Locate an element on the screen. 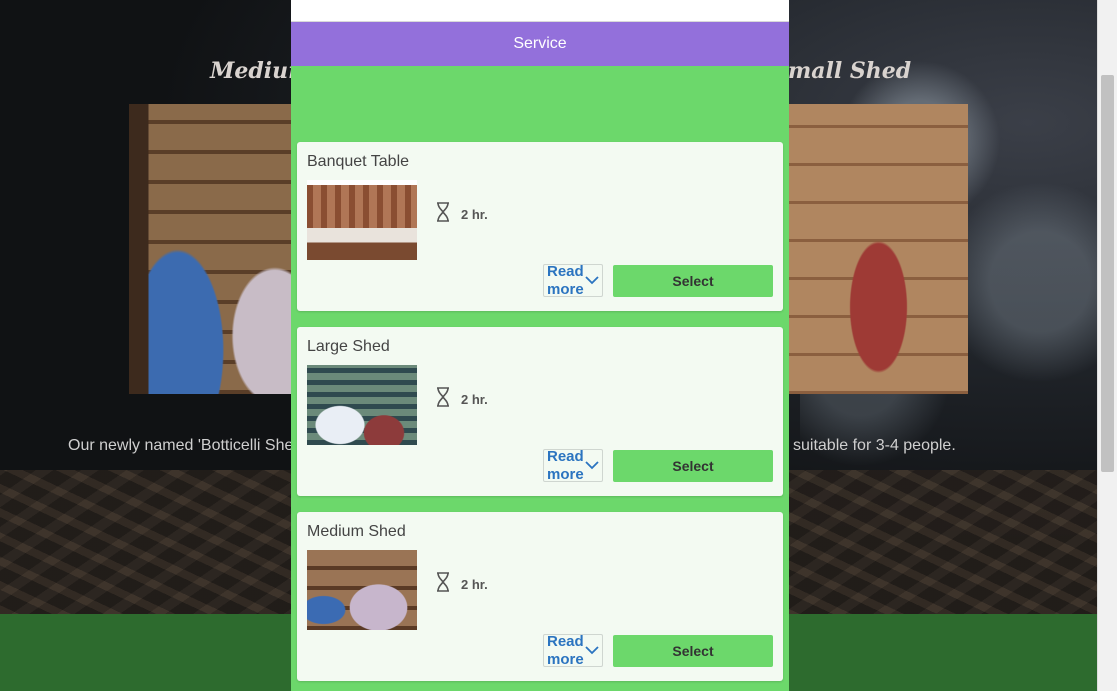  service-name: Medium Shed is located at coordinates (356, 531).